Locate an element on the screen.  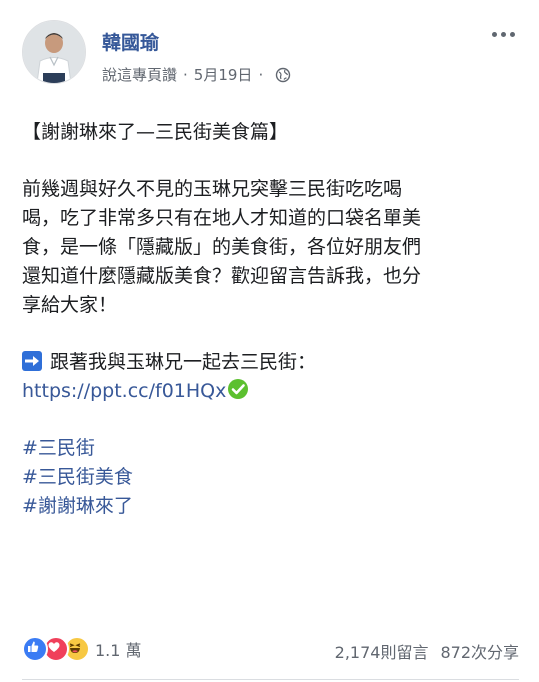
body-line: 食，是一條「隱藏版」的美食街，各位好朋友們 is located at coordinates (222, 247).